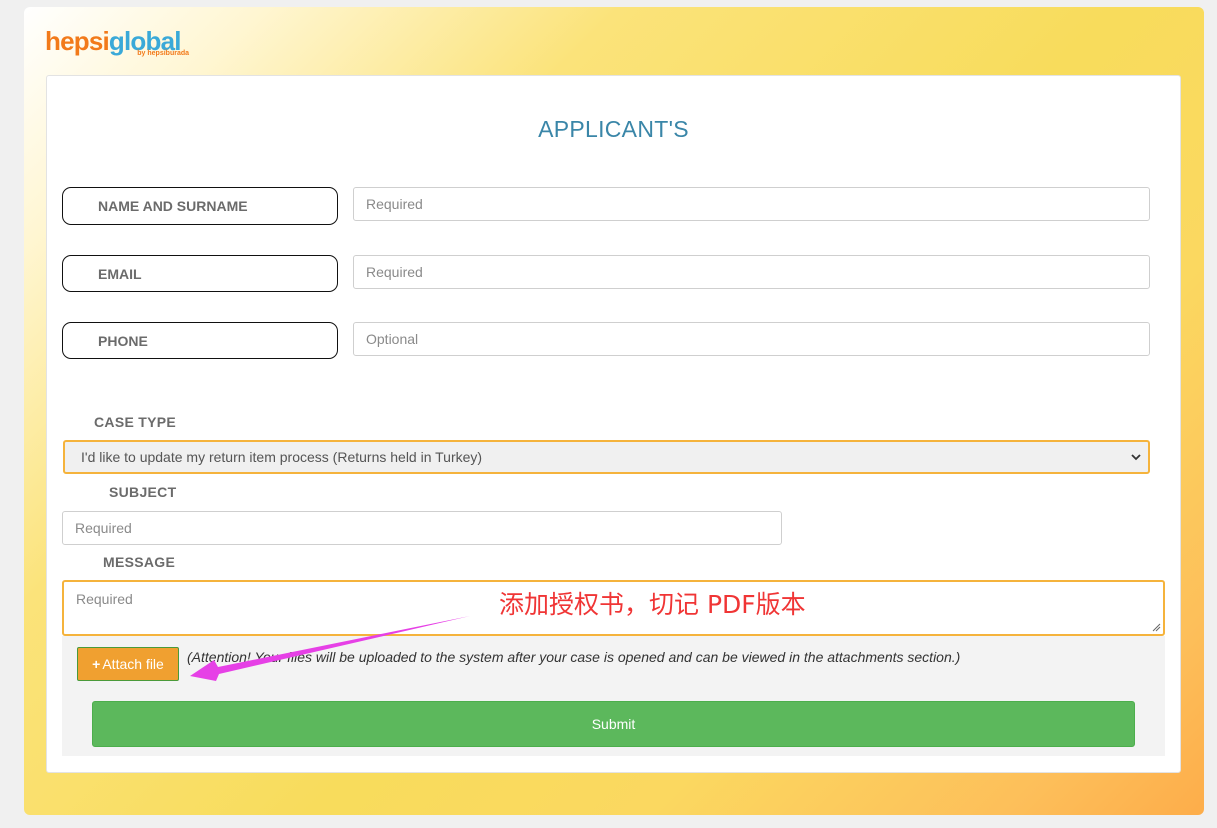 The width and height of the screenshot is (1217, 828). Describe the element at coordinates (104, 599) in the screenshot. I see `message-placeholder: Required` at that location.